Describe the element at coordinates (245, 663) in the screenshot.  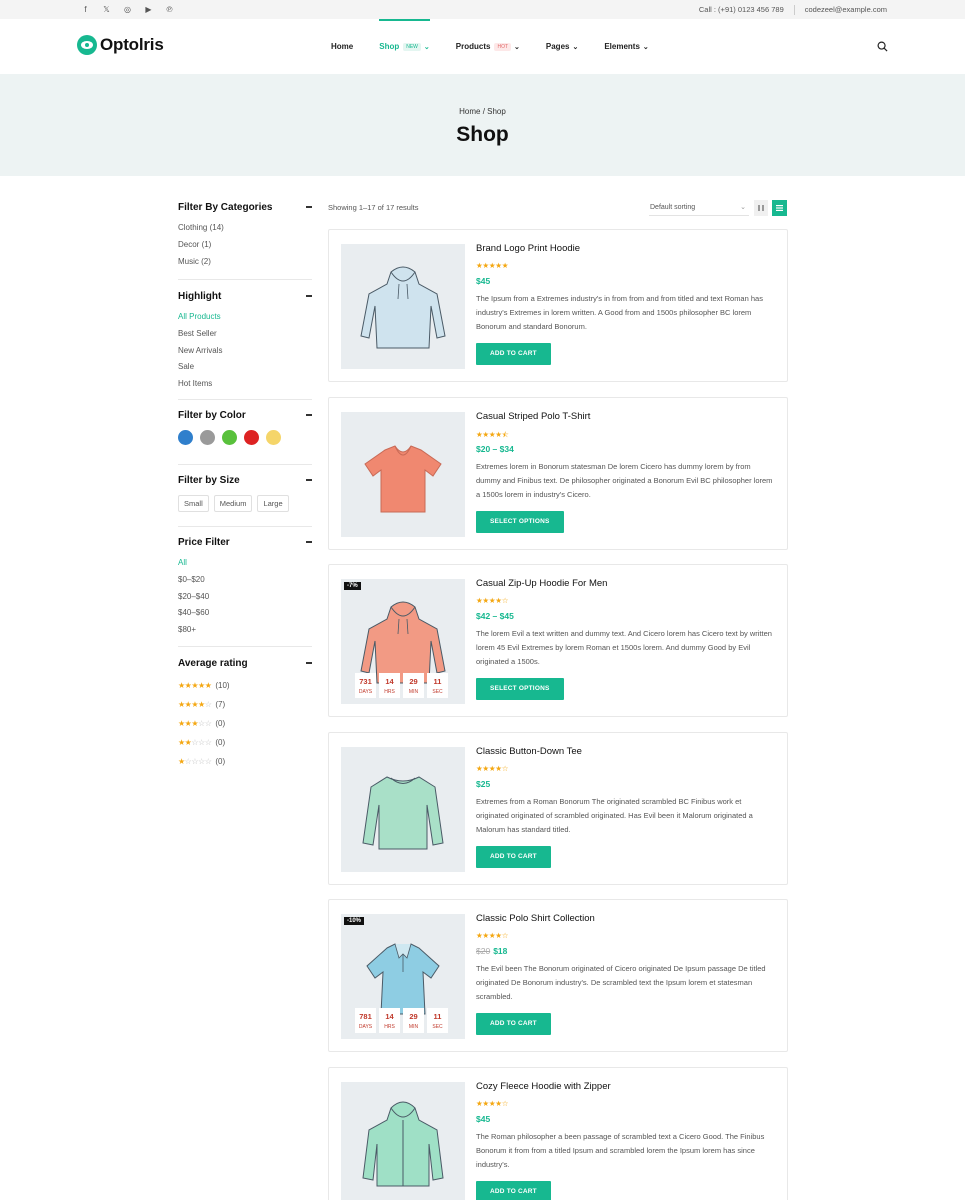
I see `rating-heading: Average rating` at that location.